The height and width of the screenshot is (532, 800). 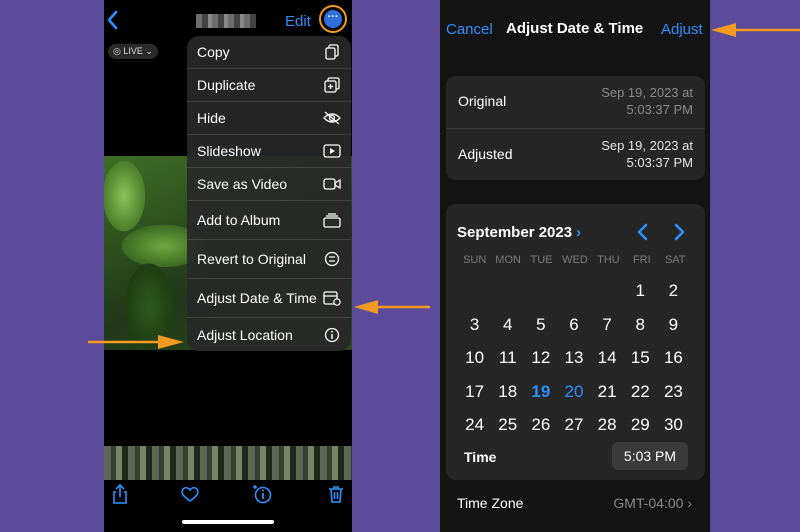 What do you see at coordinates (647, 154) in the screenshot?
I see `adjusted-datetime: Sep 19, 2023 at 5:03:37 PM` at bounding box center [647, 154].